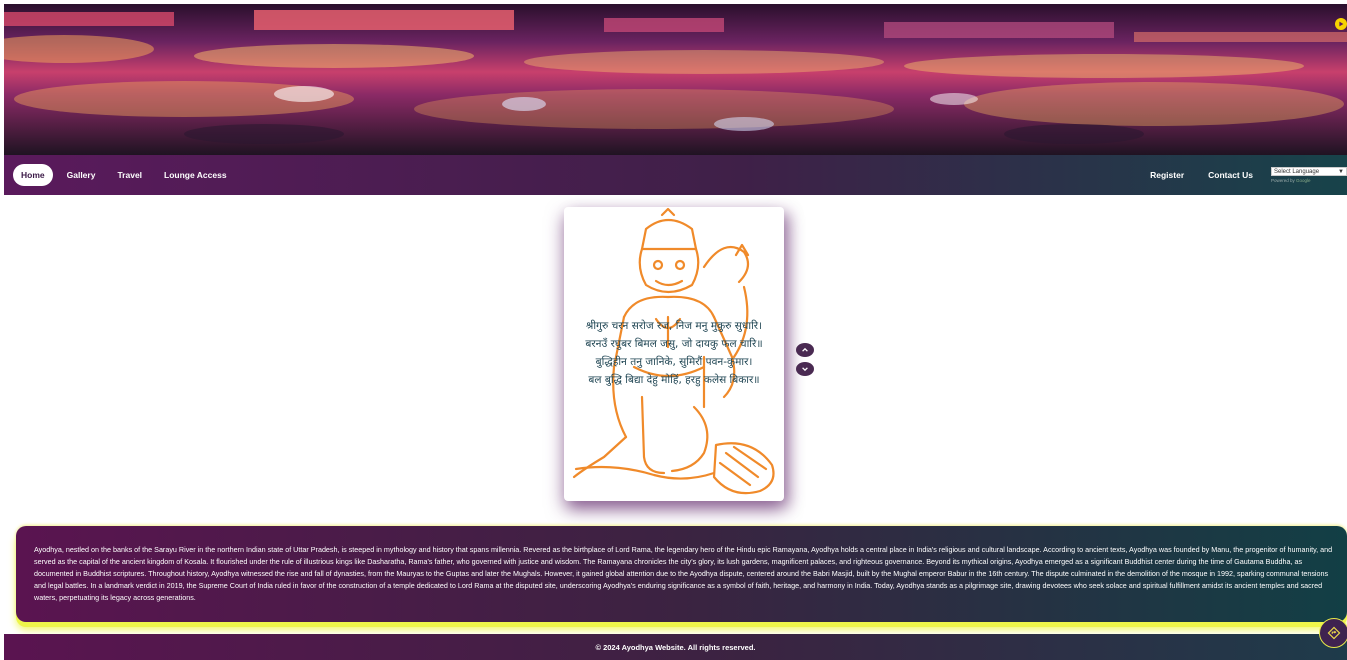 This screenshot has width=1347, height=660. Describe the element at coordinates (1167, 175) in the screenshot. I see `nav-register: Register` at that location.